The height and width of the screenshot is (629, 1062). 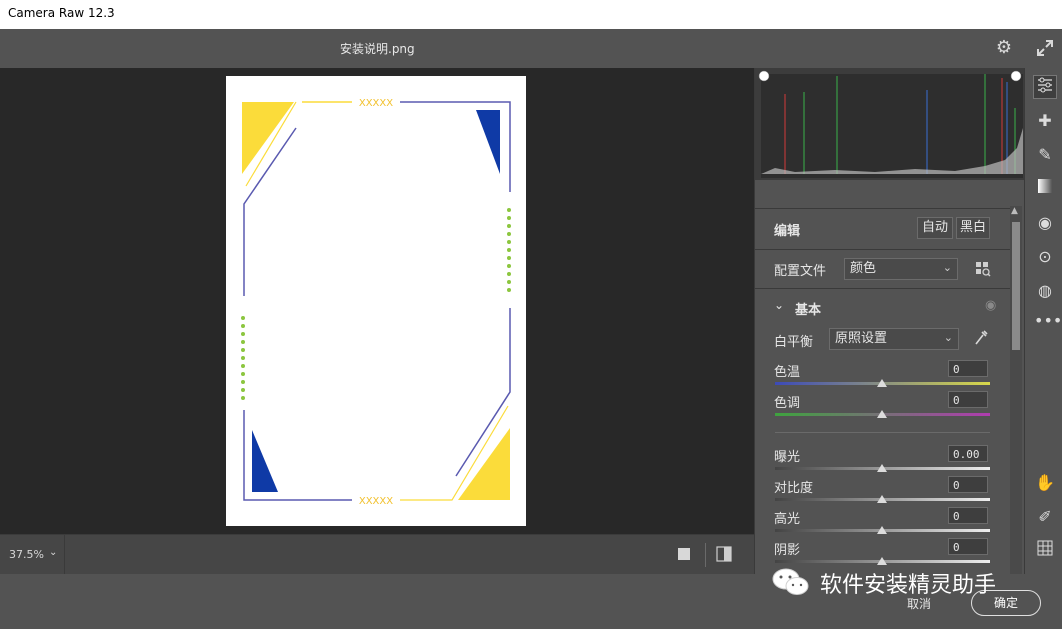 What do you see at coordinates (61, 13) in the screenshot?
I see `app-title: Camera Raw 12.3` at bounding box center [61, 13].